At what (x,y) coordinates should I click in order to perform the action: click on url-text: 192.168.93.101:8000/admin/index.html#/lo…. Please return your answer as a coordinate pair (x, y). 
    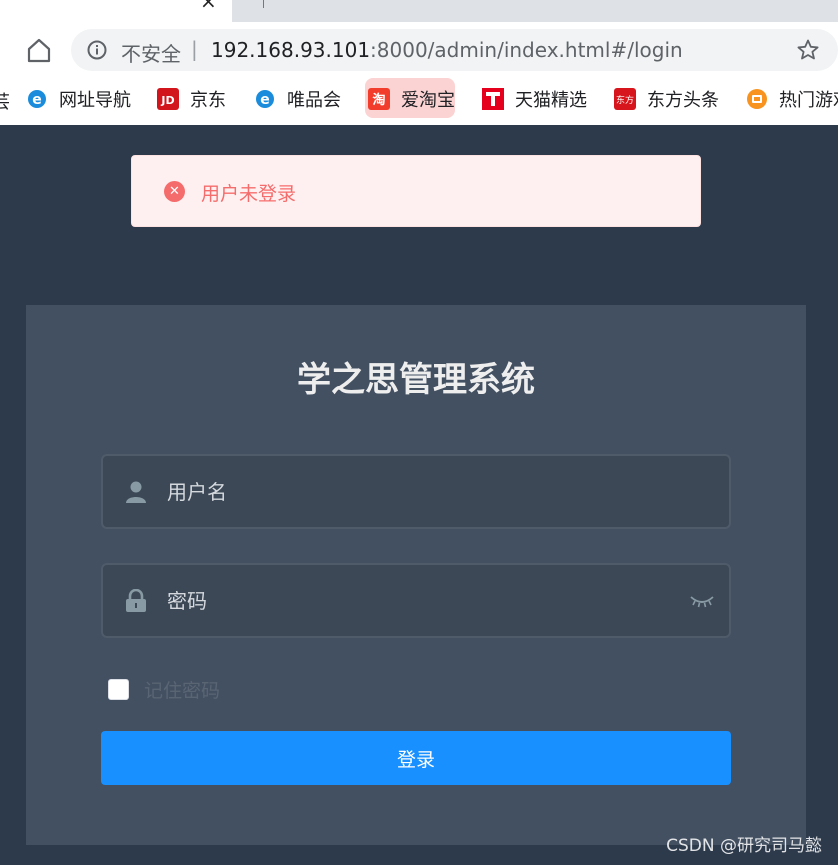
    Looking at the image, I should click on (447, 50).